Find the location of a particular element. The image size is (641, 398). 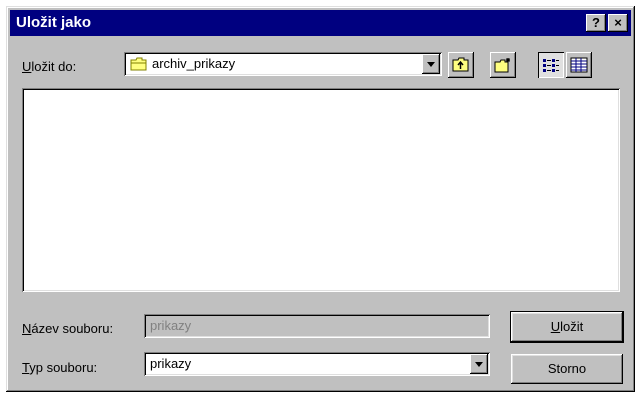

file-name-label: Název souboru: is located at coordinates (68, 328).